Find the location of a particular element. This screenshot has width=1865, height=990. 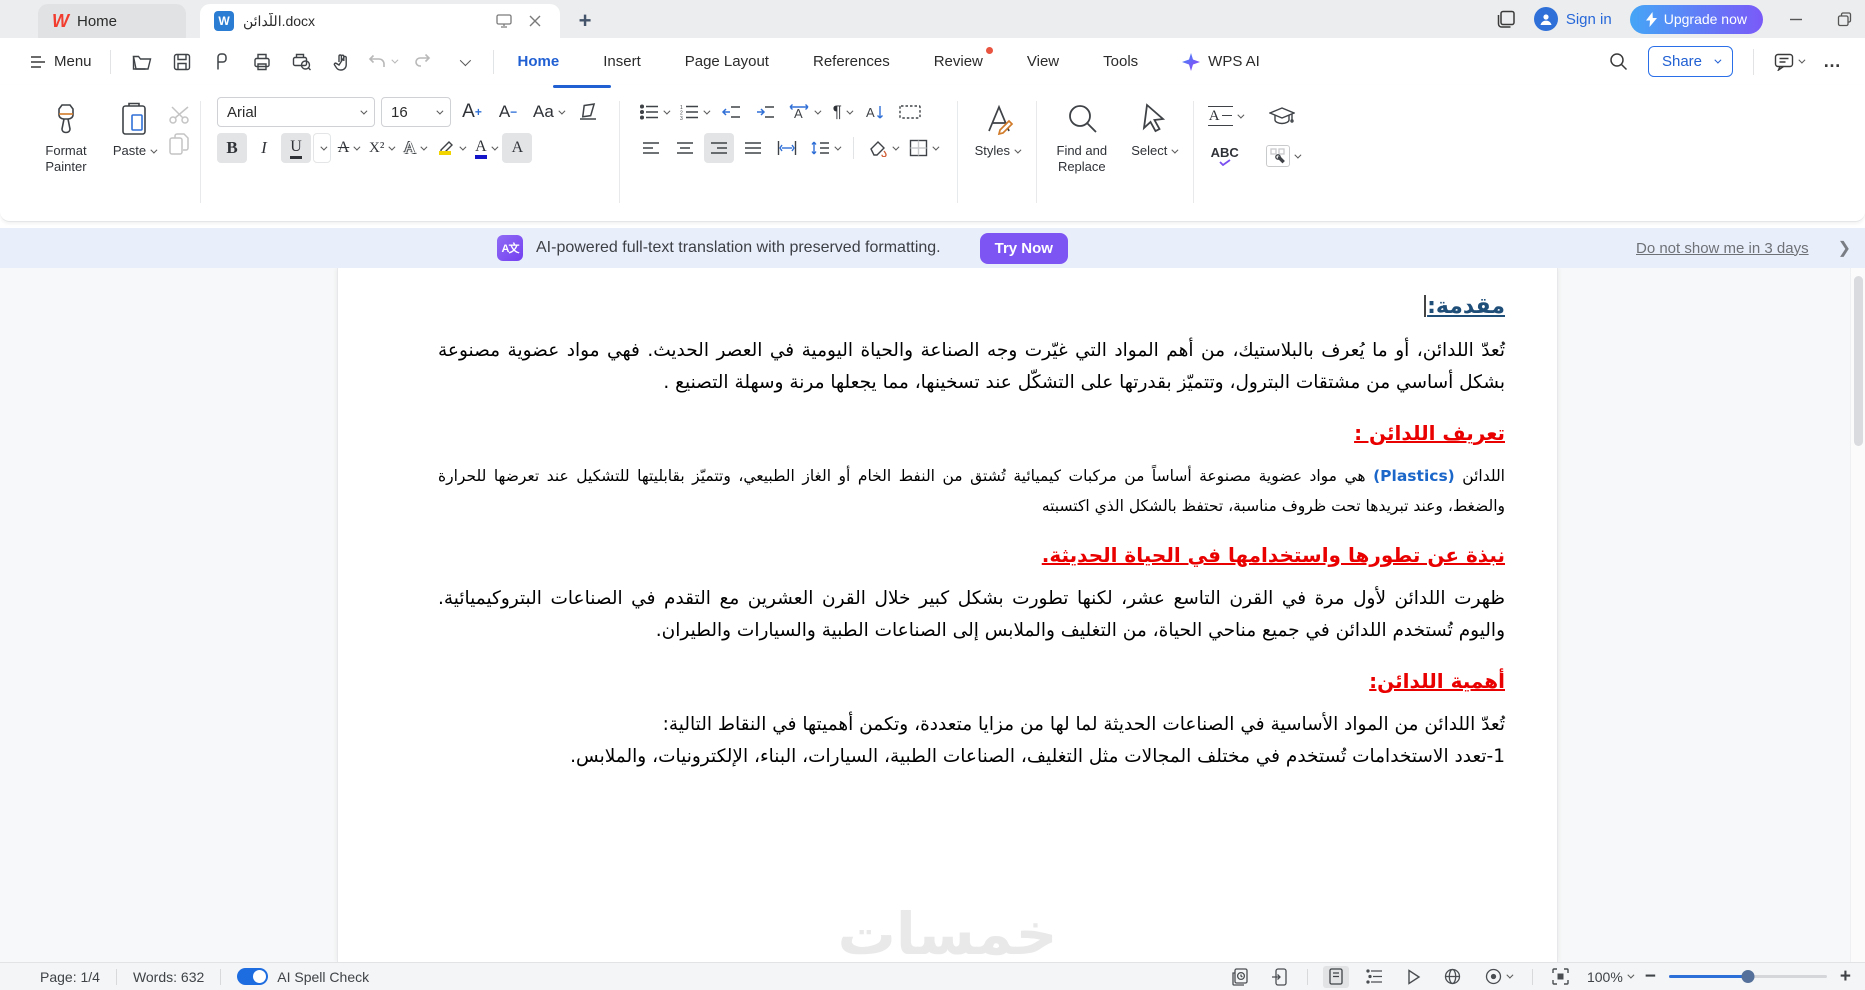

focus-mode-icon is located at coordinates (1498, 977).